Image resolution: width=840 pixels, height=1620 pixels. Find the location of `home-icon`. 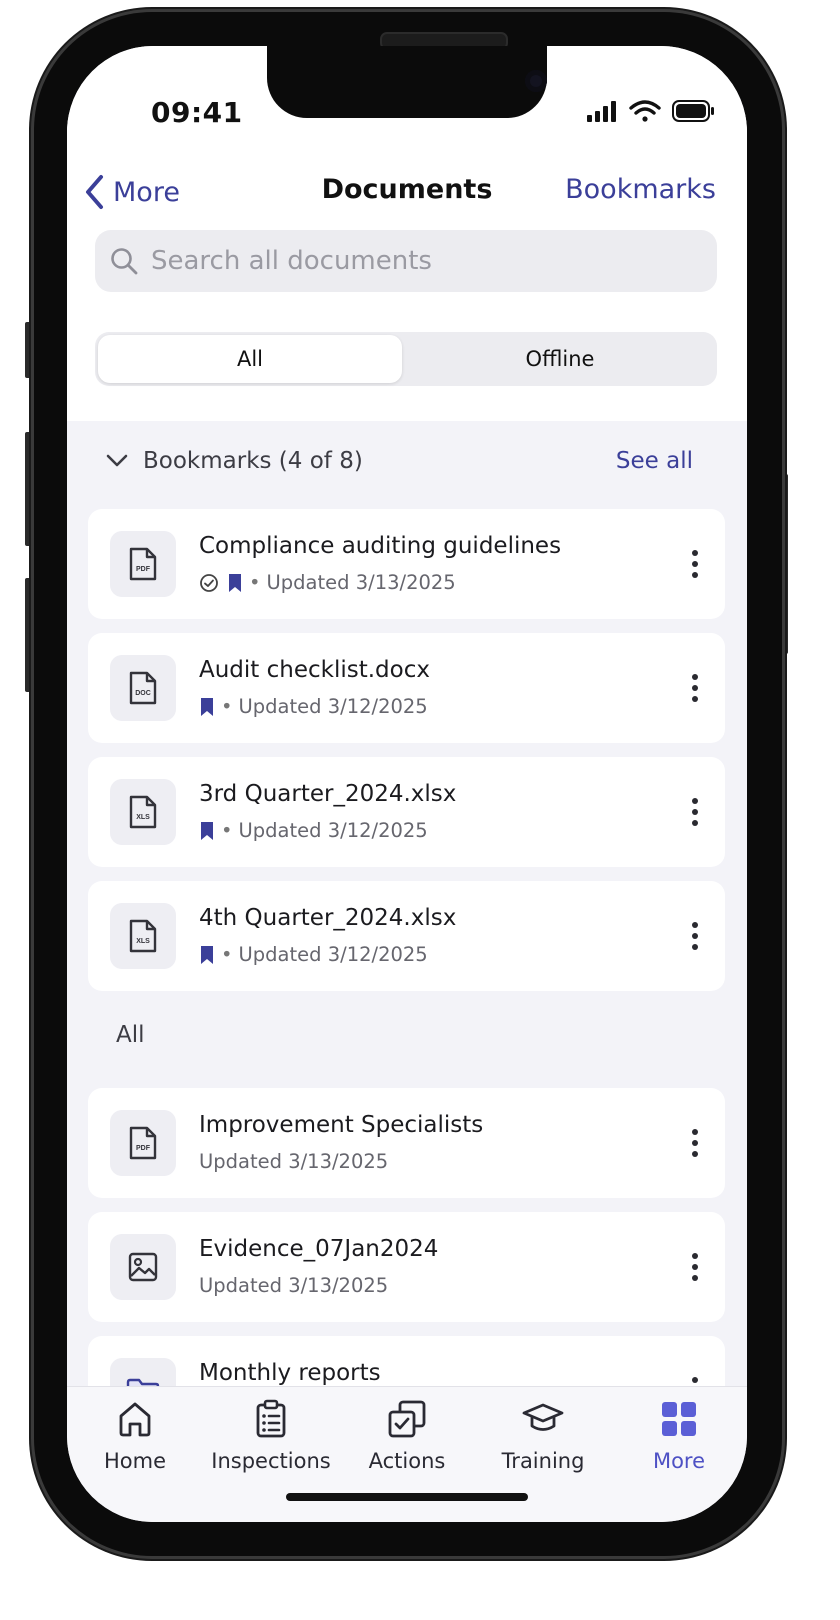

home-icon is located at coordinates (135, 1419).